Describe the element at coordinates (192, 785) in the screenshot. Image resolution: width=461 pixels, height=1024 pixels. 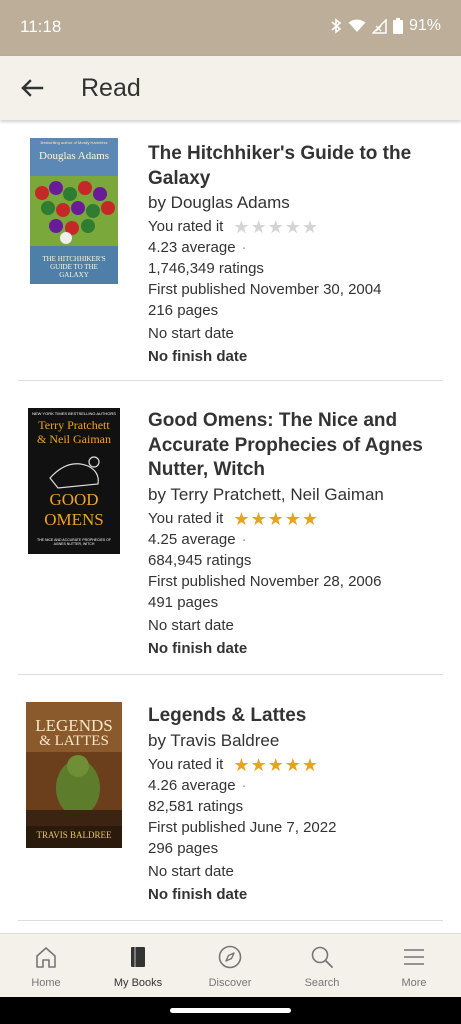
I see `average-text: 4.26 average` at that location.